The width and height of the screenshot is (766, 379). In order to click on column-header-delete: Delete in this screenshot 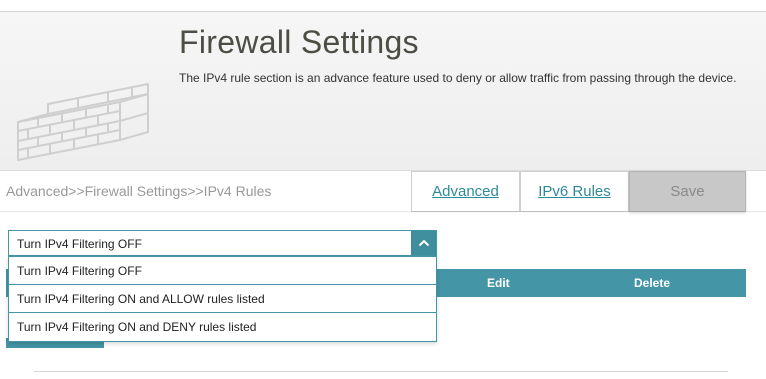, I will do `click(652, 283)`.